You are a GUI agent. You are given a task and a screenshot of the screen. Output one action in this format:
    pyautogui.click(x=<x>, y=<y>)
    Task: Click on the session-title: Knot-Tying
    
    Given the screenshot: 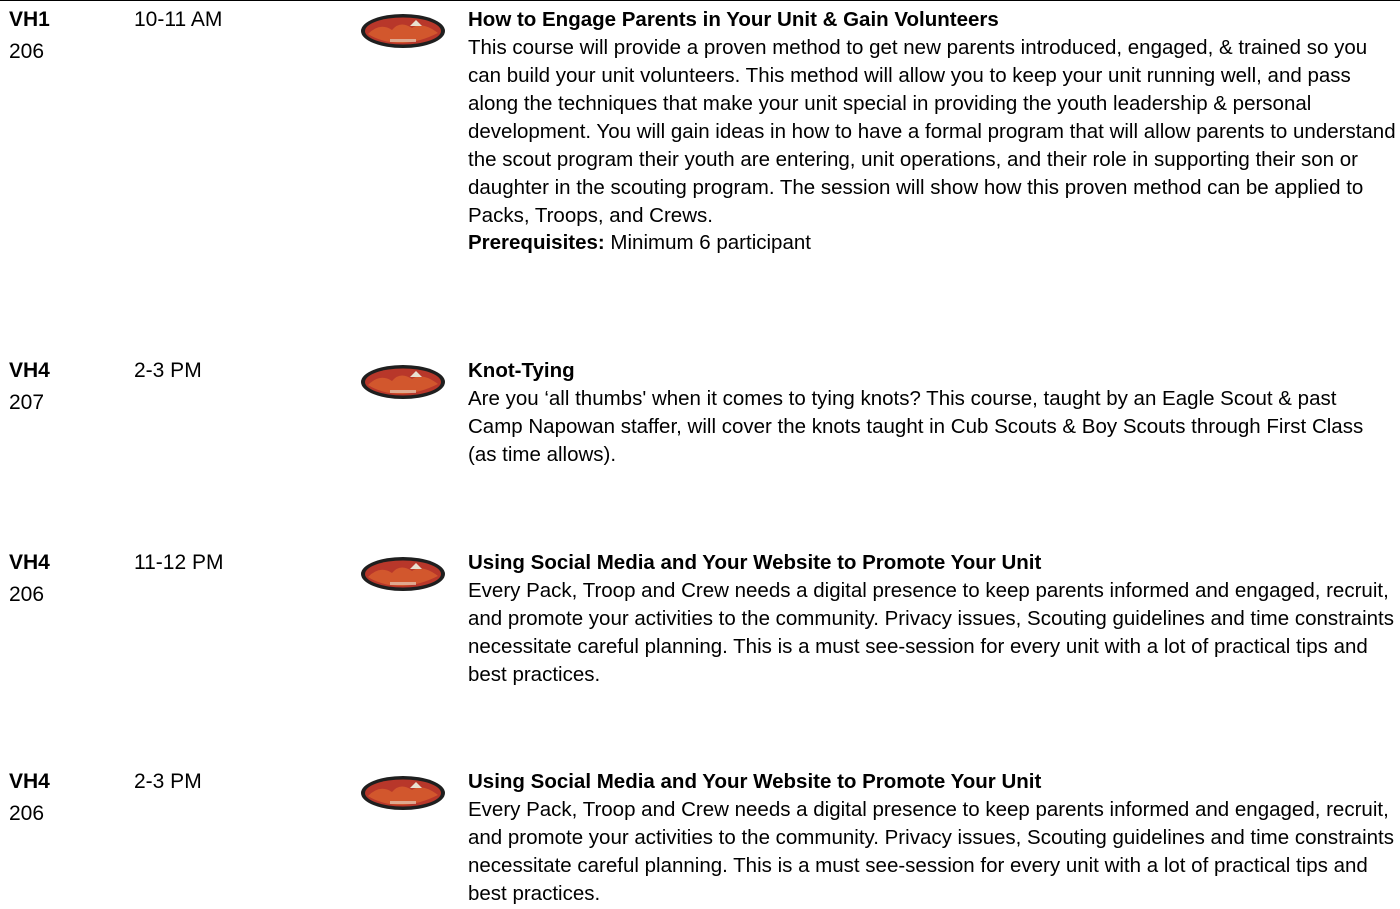 What is the action you would take?
    pyautogui.click(x=521, y=370)
    